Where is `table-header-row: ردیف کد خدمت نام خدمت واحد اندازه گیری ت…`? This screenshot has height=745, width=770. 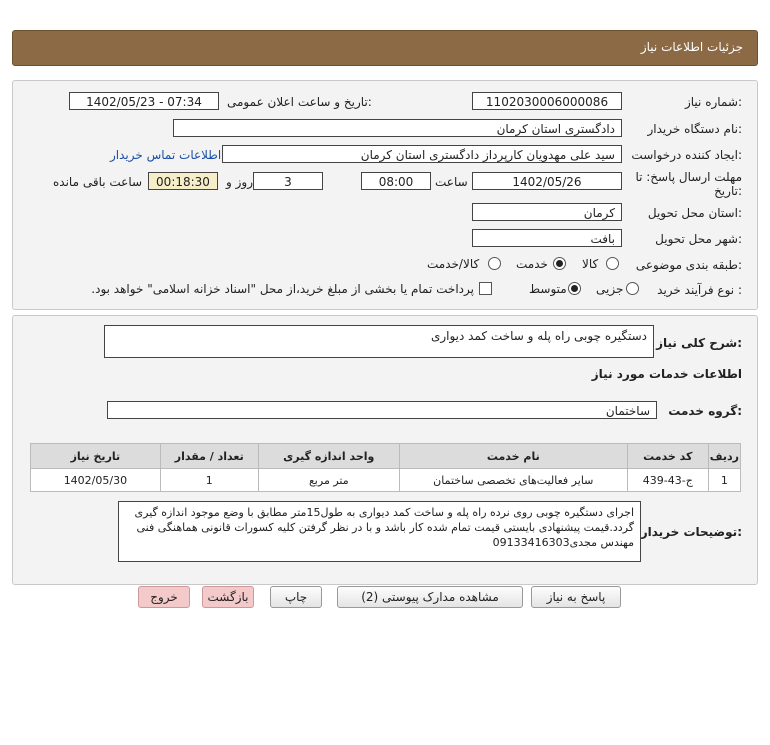 table-header-row: ردیف کد خدمت نام خدمت واحد اندازه گیری ت… is located at coordinates (386, 456).